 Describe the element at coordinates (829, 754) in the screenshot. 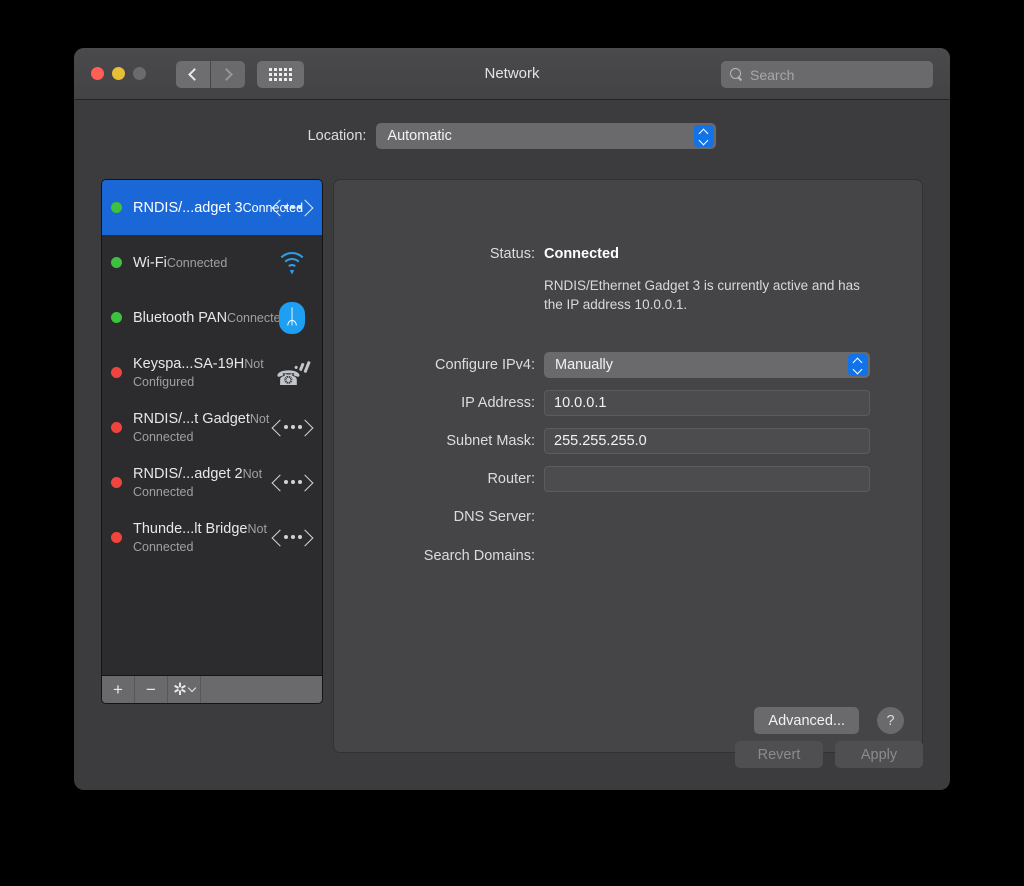

I see `footer-buttons: Revert Apply` at that location.